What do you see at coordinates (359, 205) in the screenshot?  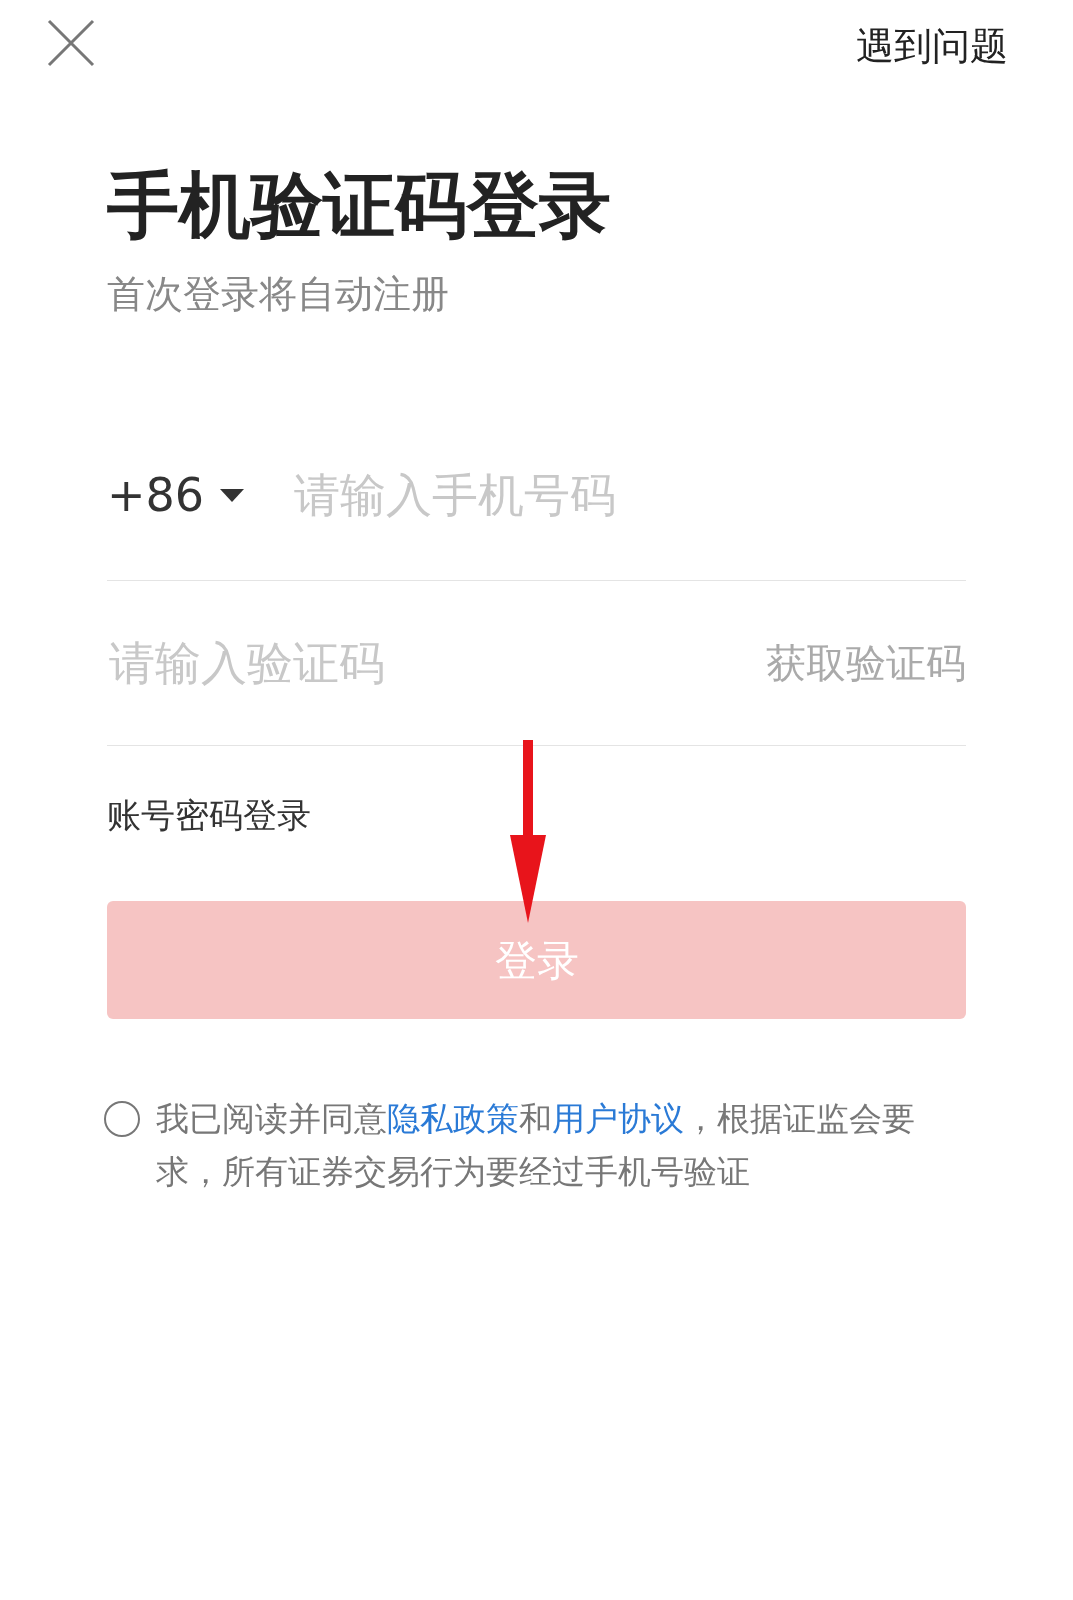 I see `page-title: 手机验证码登录` at bounding box center [359, 205].